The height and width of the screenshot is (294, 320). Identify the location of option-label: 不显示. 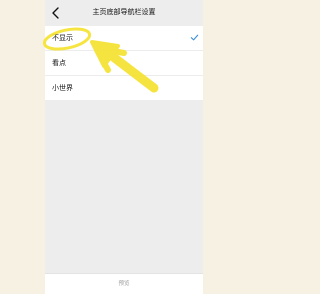
(62, 38).